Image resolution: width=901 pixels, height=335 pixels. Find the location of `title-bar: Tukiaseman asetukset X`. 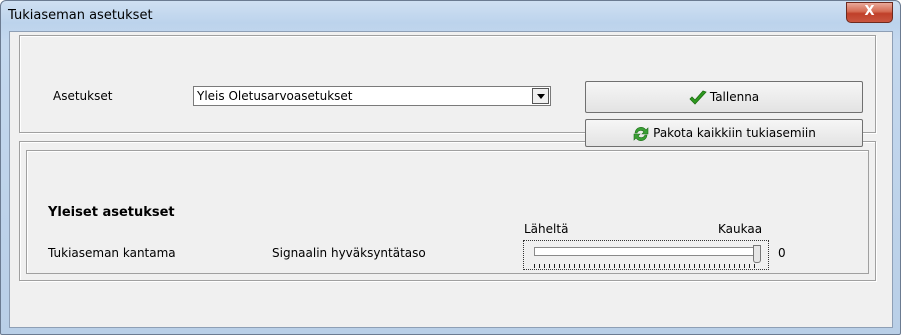

title-bar: Tukiaseman asetukset X is located at coordinates (450, 16).